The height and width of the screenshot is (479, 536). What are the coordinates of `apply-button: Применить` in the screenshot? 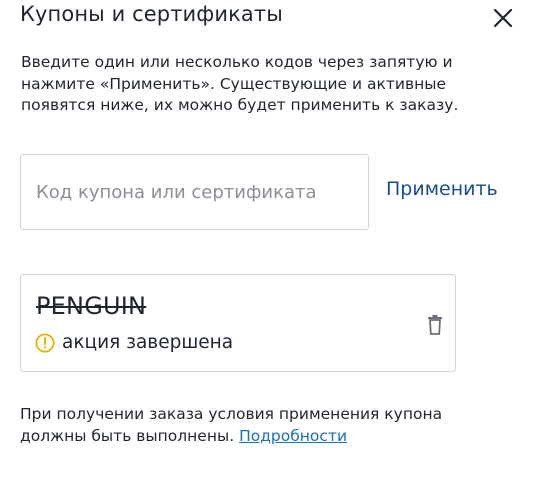 It's located at (442, 189).